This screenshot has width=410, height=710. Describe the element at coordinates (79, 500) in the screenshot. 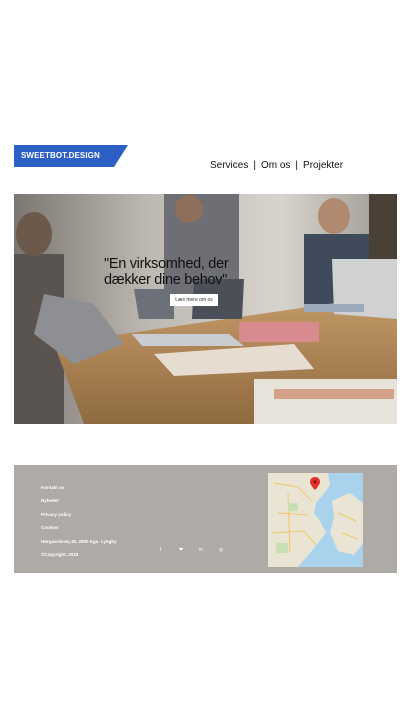

I see `footer-link-nyheder: Nyheder` at that location.